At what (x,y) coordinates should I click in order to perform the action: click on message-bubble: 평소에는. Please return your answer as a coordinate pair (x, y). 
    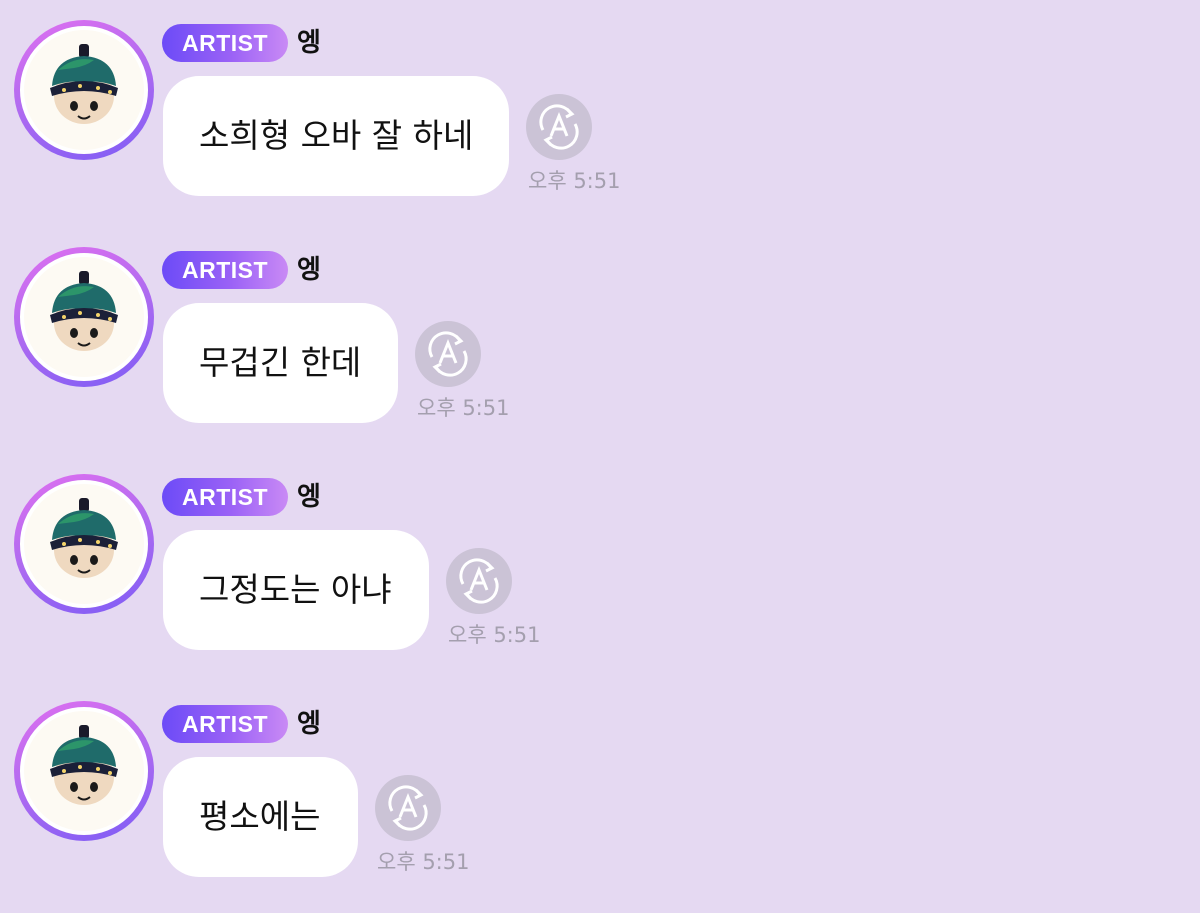
    Looking at the image, I should click on (260, 817).